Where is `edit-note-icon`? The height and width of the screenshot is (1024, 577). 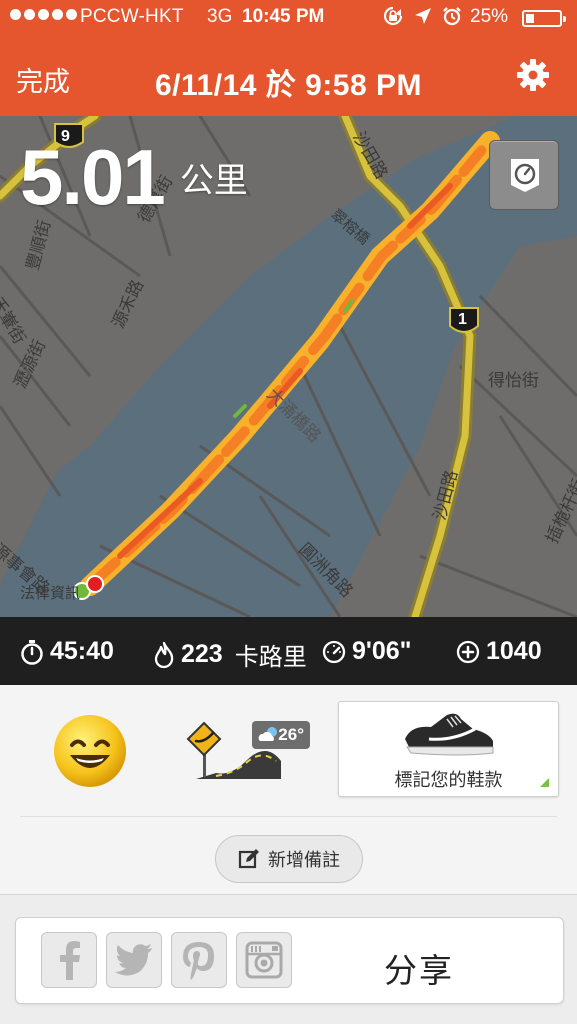 edit-note-icon is located at coordinates (248, 859).